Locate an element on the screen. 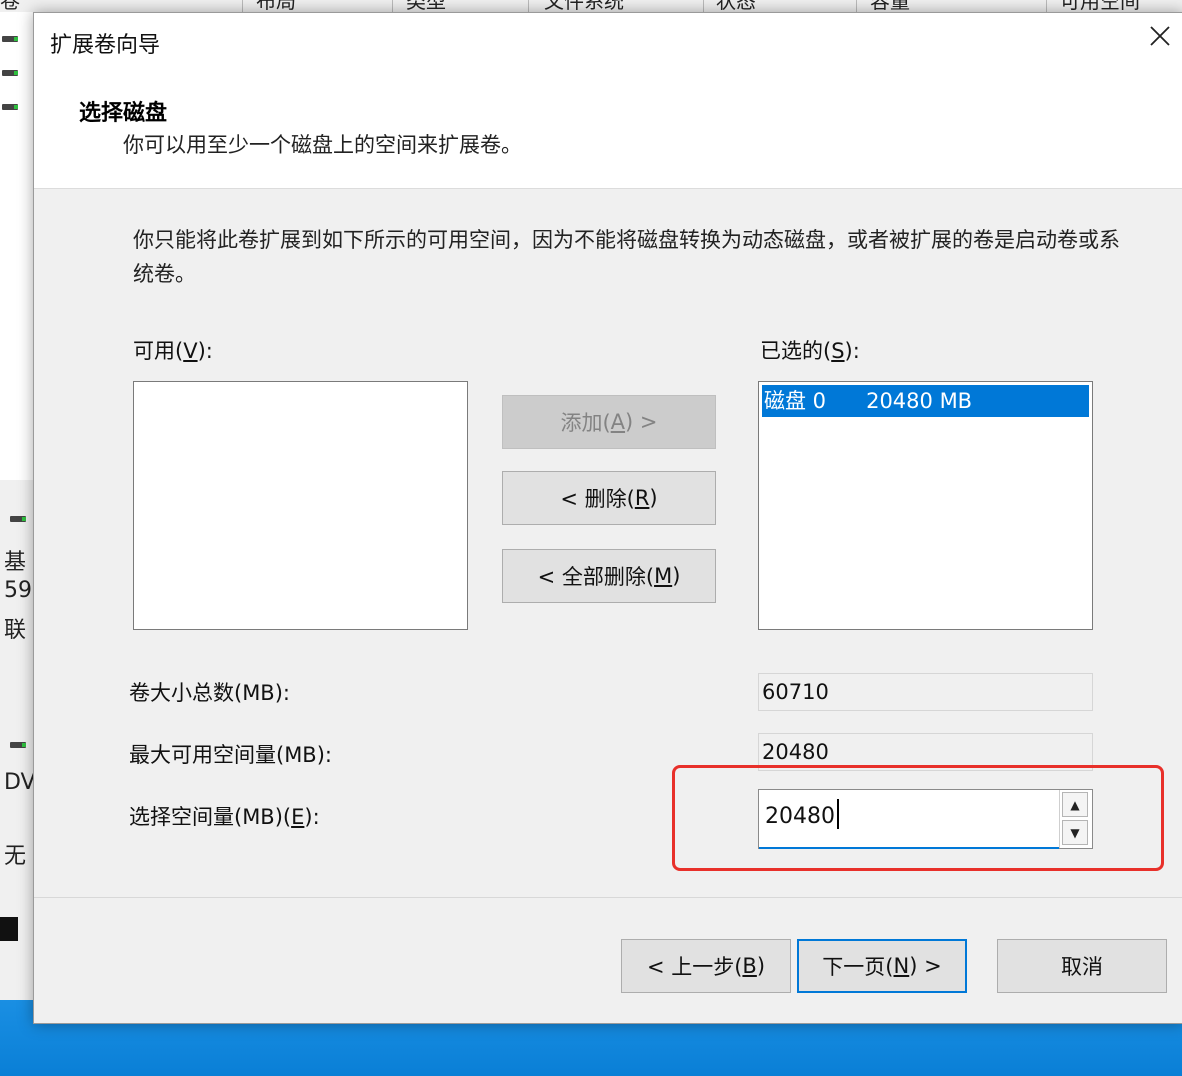  column-header-capacity: 容量 is located at coordinates (890, 6).